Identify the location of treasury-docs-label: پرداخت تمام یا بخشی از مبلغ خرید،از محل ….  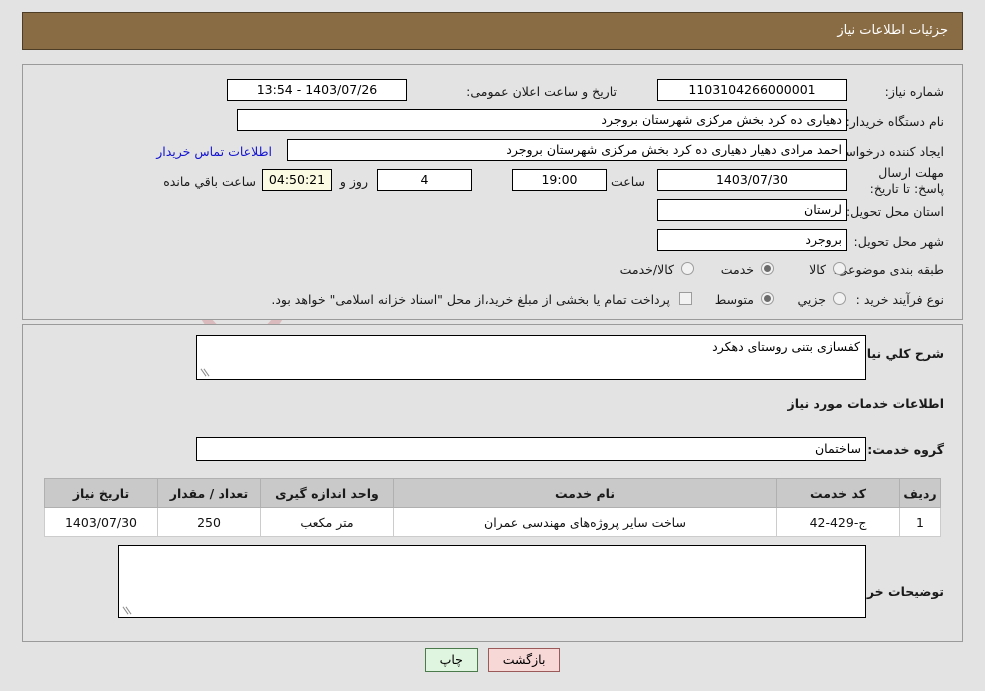
(470, 299).